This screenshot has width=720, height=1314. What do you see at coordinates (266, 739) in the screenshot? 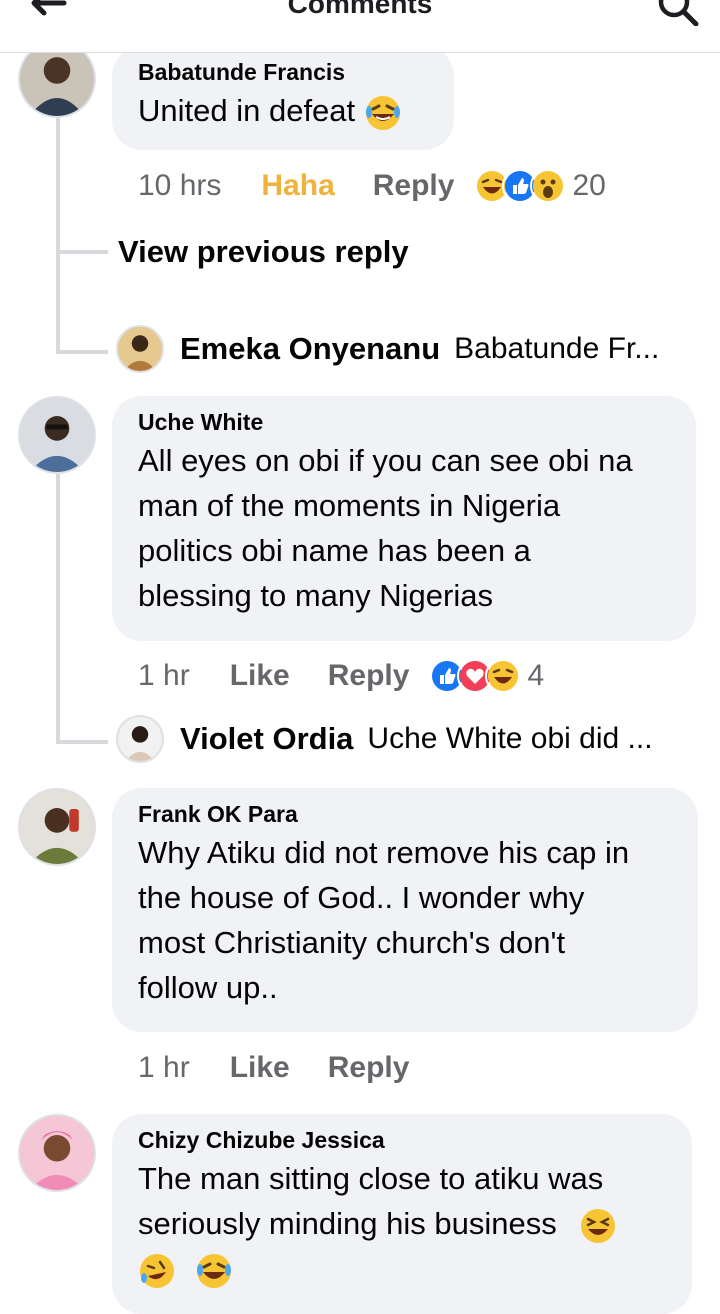
I see `reply-author: Violet Ordia` at bounding box center [266, 739].